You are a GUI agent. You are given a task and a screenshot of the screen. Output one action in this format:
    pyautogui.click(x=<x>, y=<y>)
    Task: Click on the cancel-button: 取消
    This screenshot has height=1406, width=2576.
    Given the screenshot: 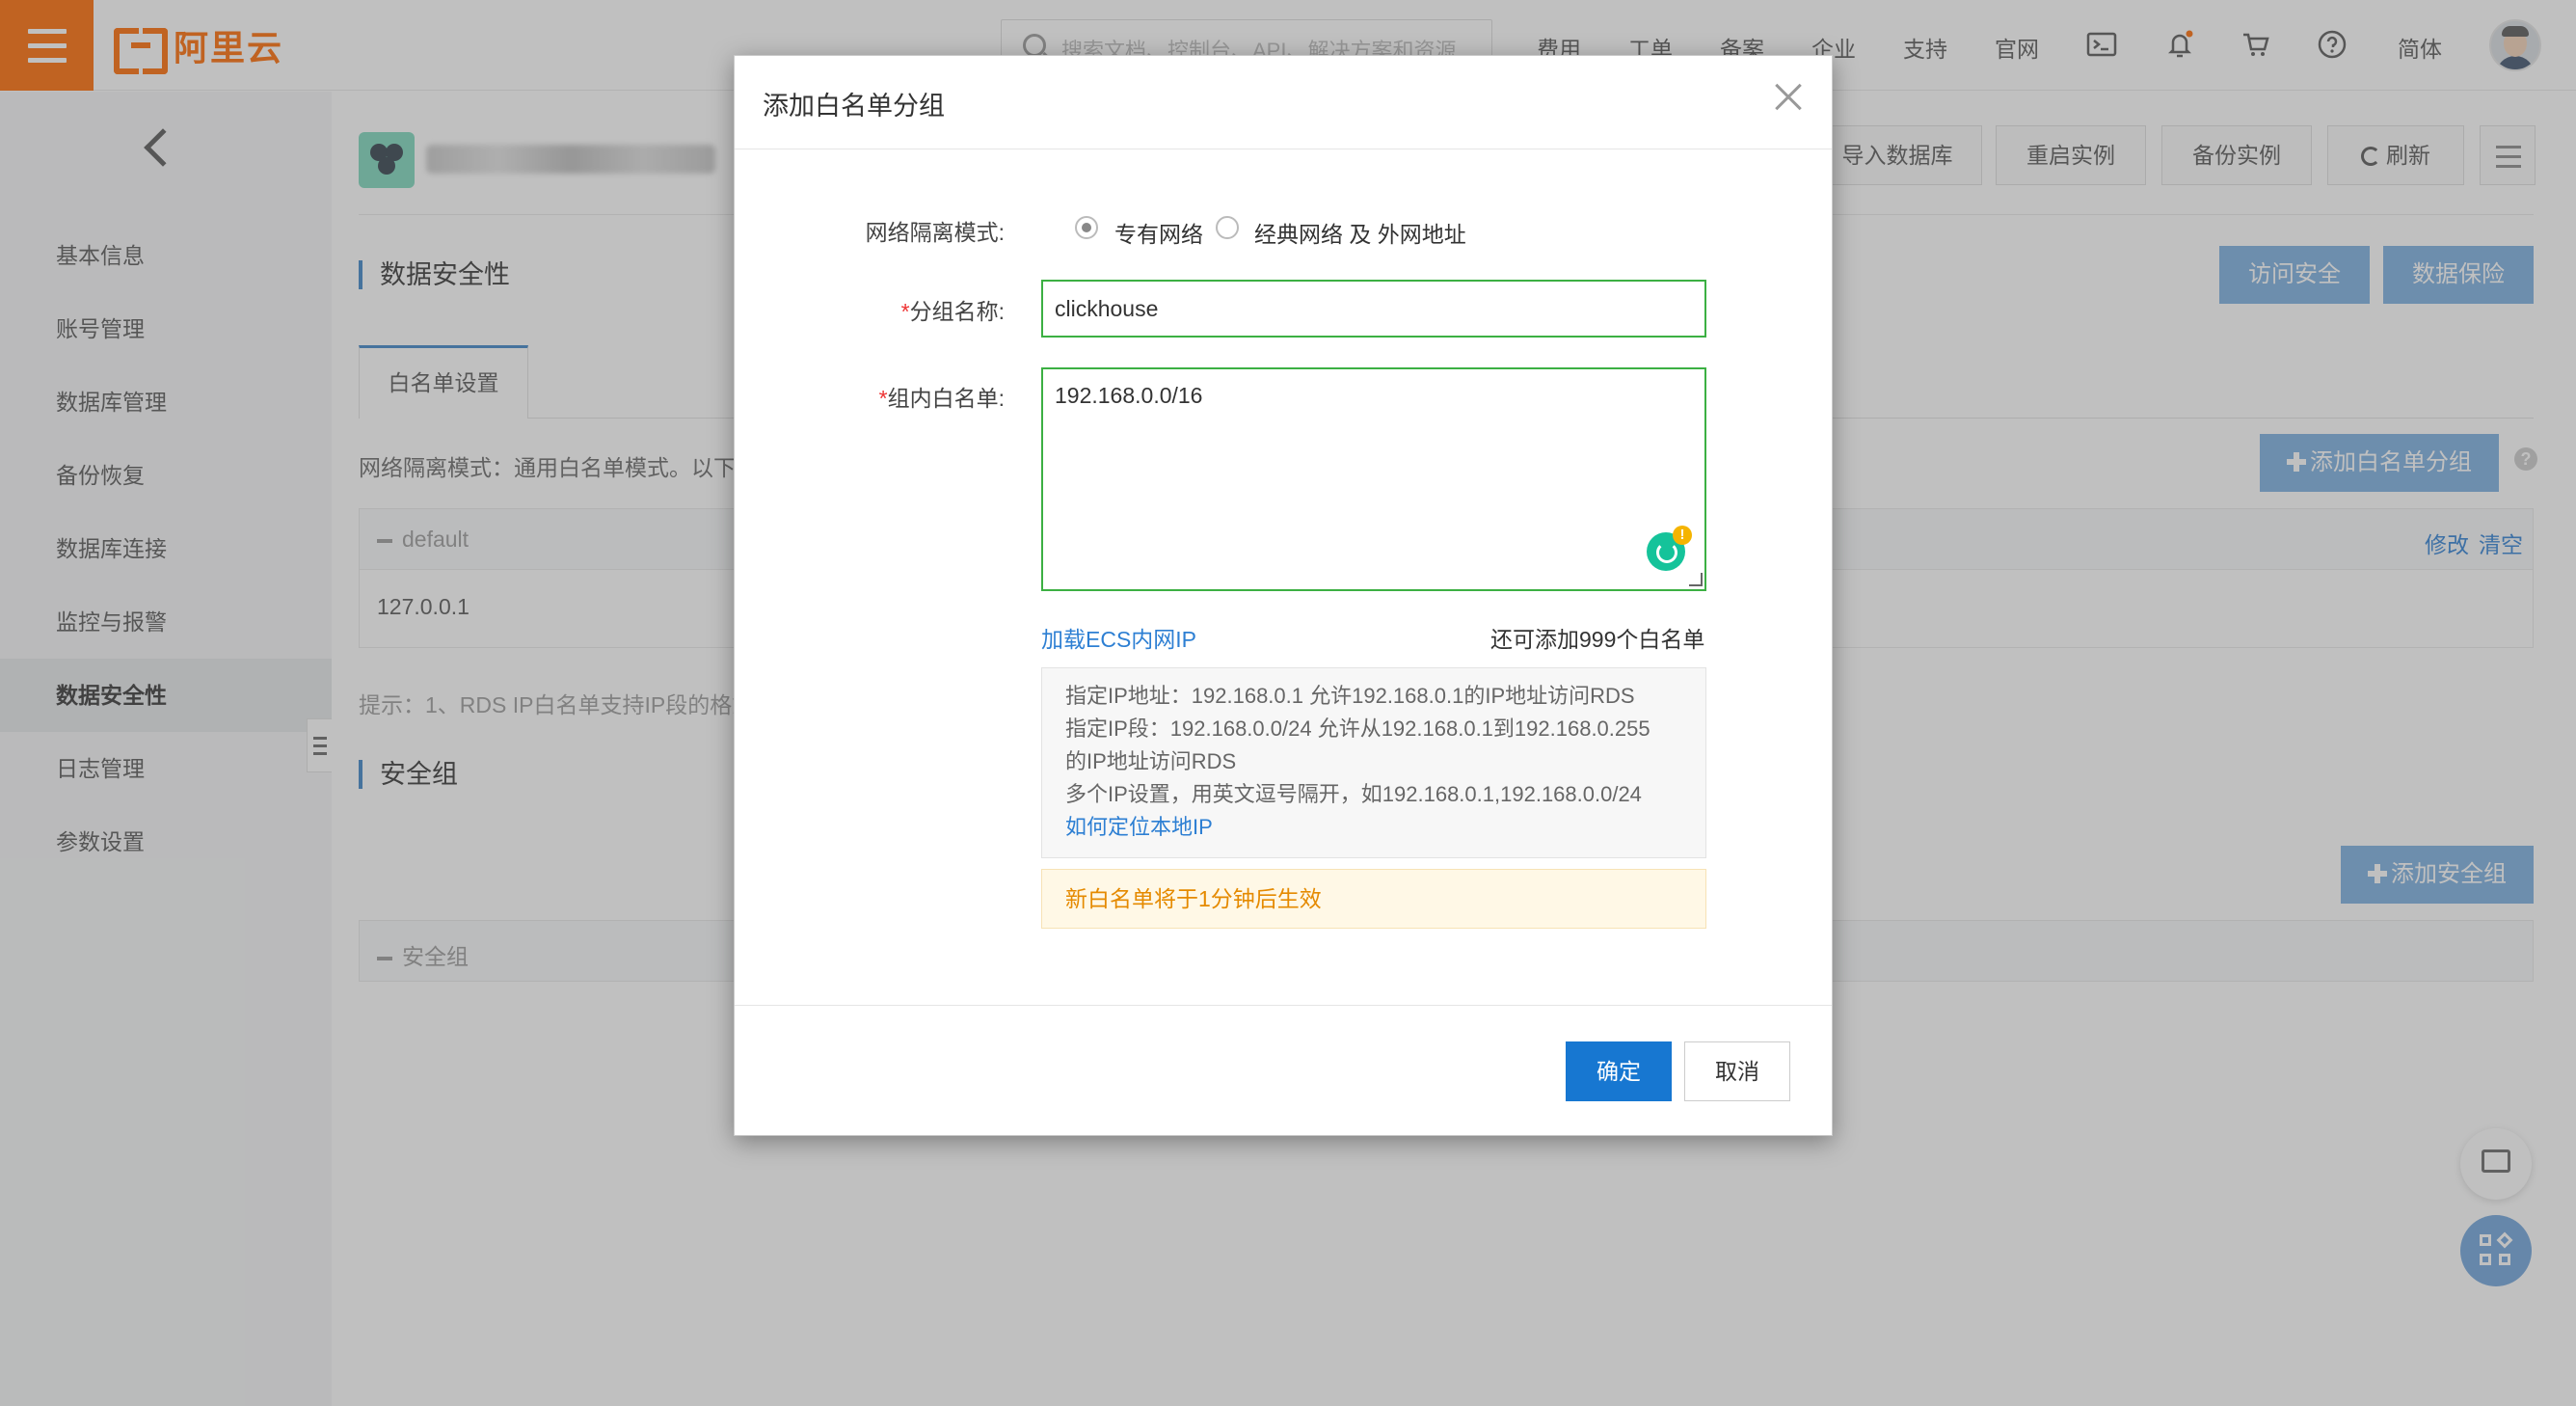 What is the action you would take?
    pyautogui.click(x=1737, y=1071)
    